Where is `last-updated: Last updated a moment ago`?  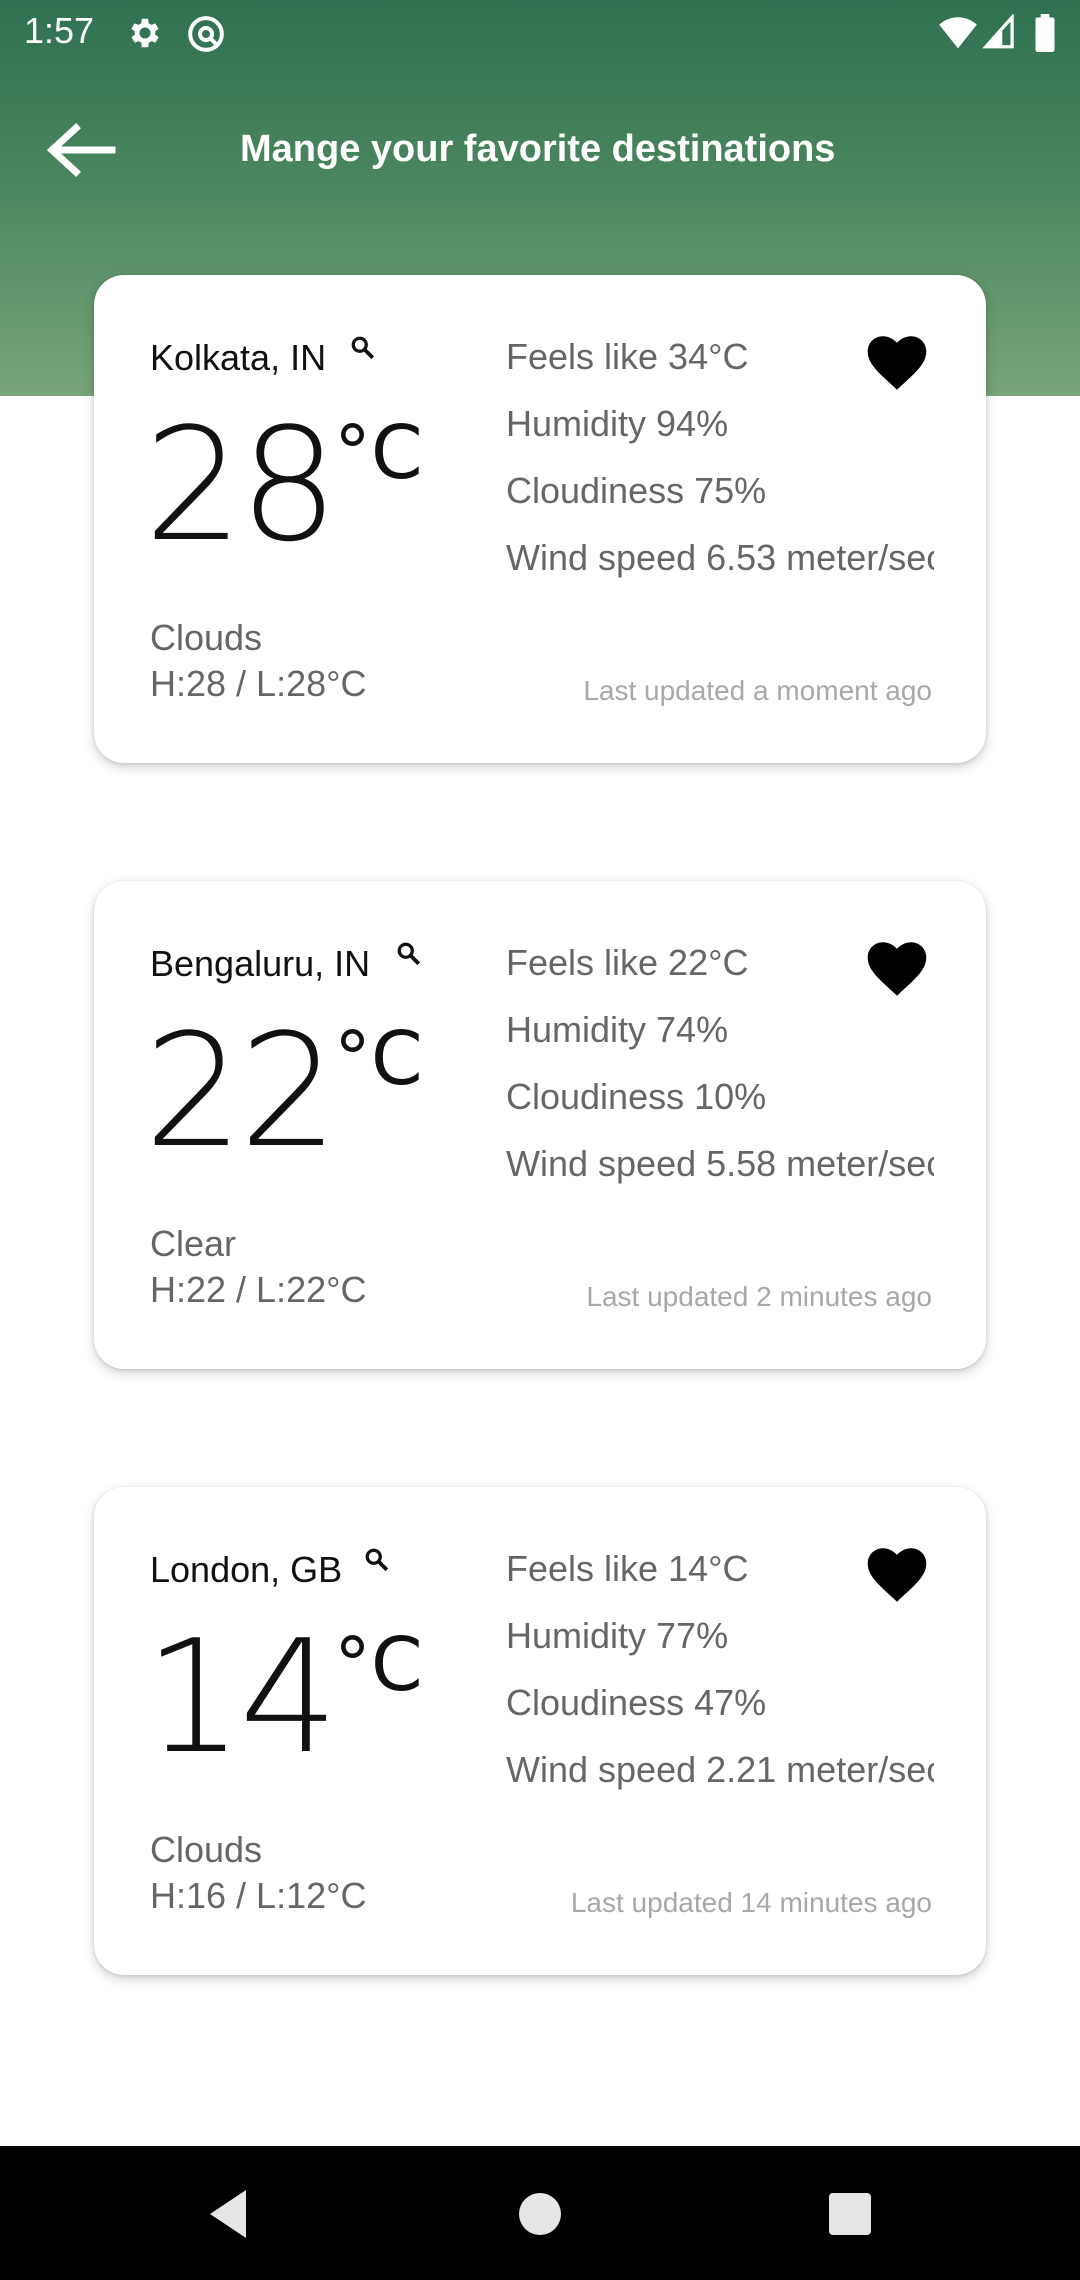 last-updated: Last updated a moment ago is located at coordinates (757, 690).